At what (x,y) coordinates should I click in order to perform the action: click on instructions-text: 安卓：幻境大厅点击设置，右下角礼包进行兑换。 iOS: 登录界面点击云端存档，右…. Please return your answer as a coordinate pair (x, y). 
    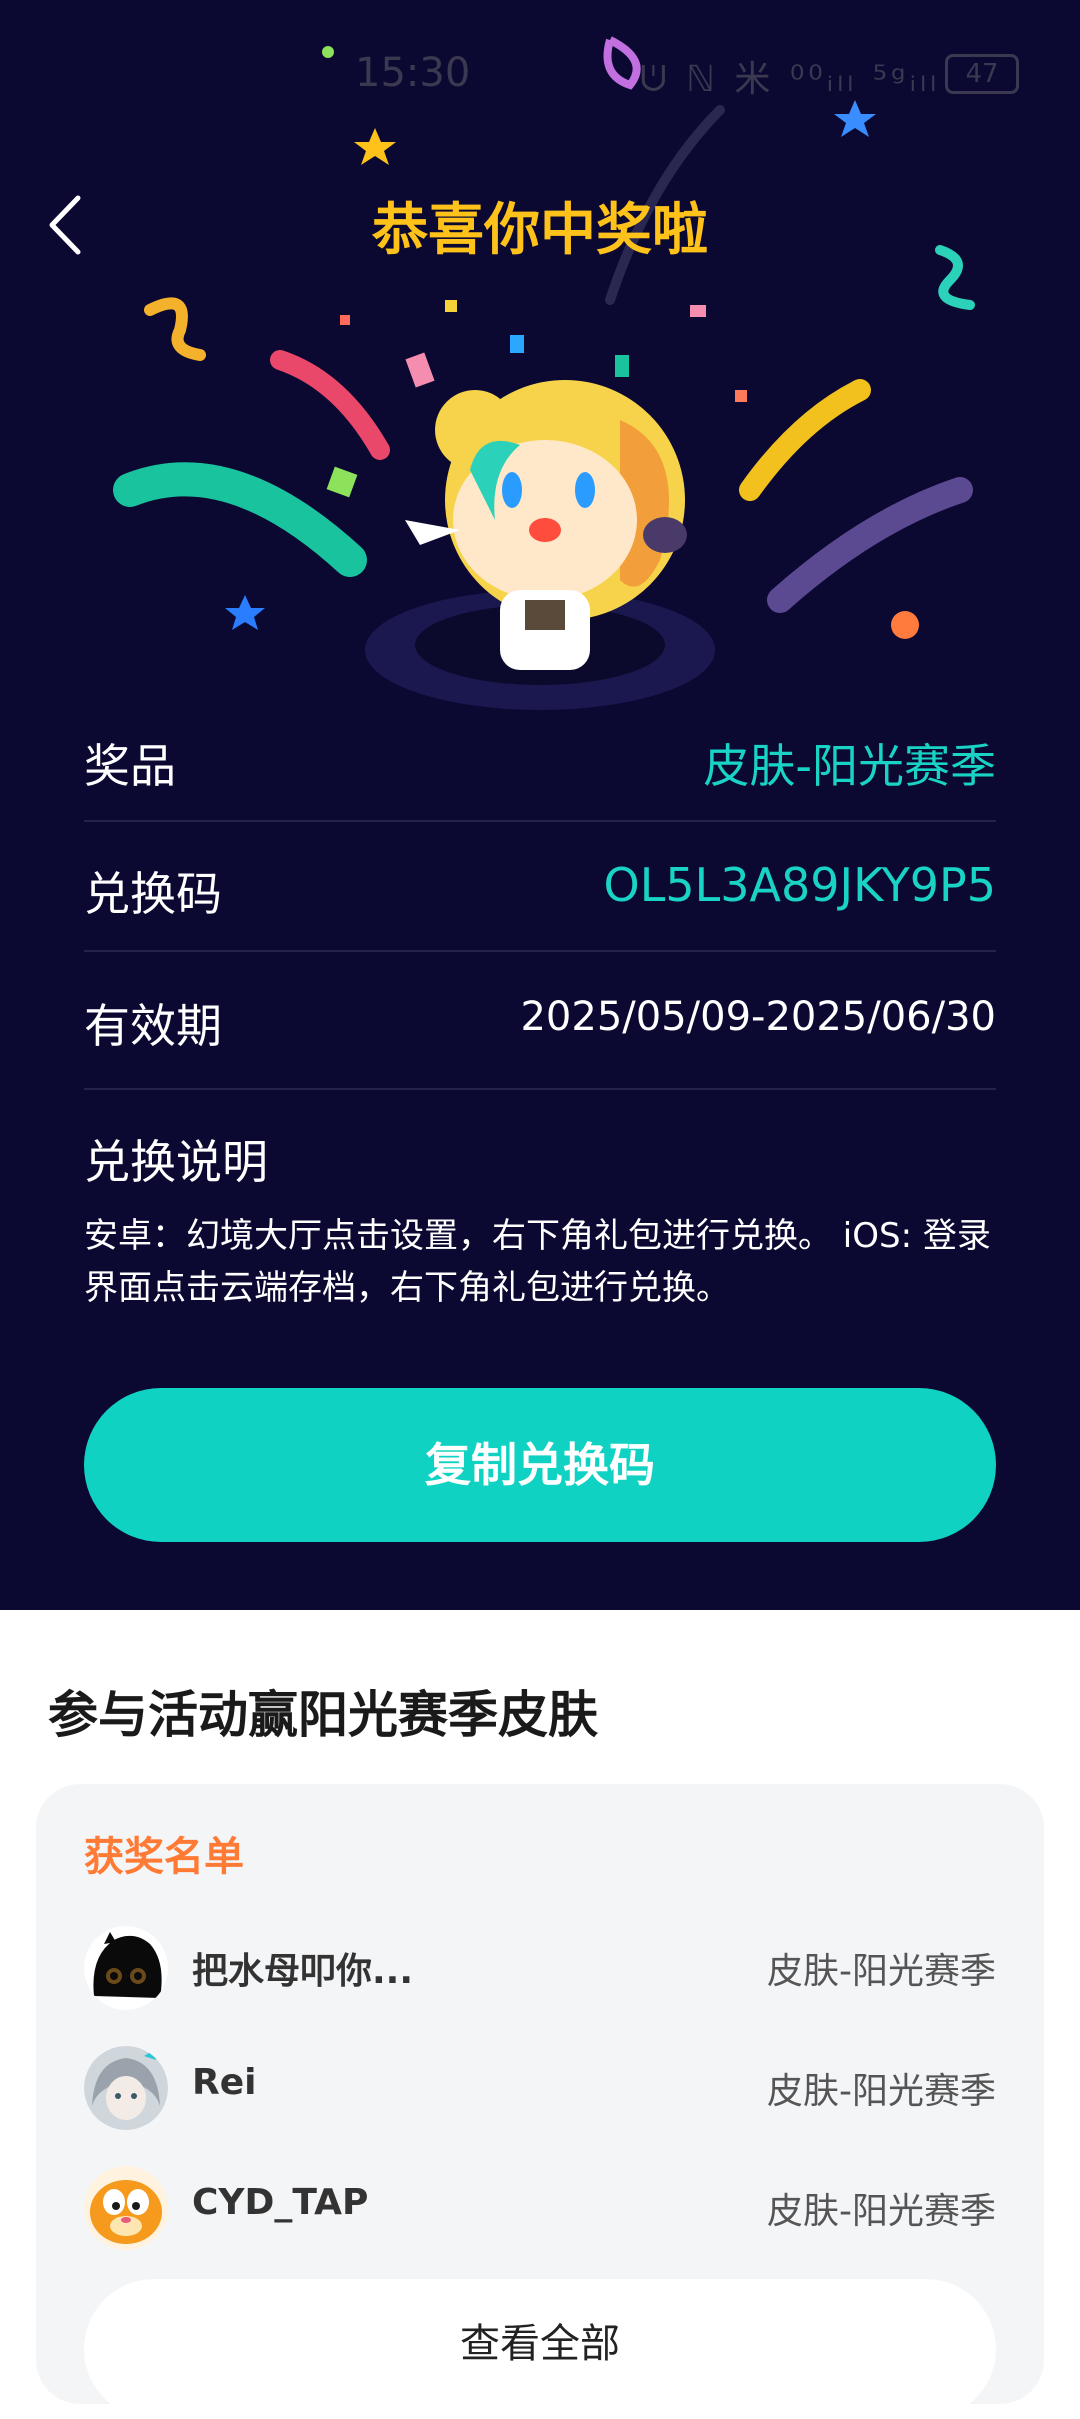
    Looking at the image, I should click on (537, 1262).